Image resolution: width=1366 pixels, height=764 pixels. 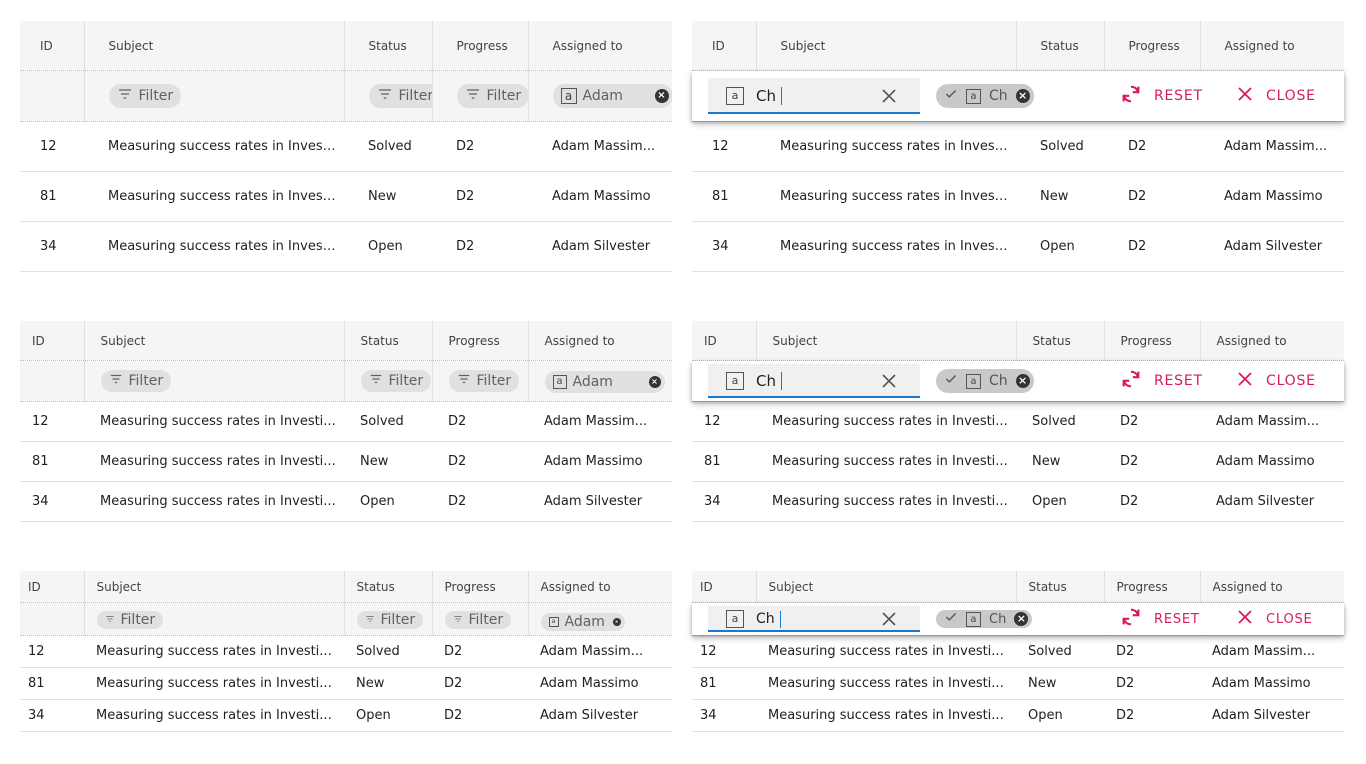 What do you see at coordinates (388, 146) in the screenshot?
I see `cell-status: Solved` at bounding box center [388, 146].